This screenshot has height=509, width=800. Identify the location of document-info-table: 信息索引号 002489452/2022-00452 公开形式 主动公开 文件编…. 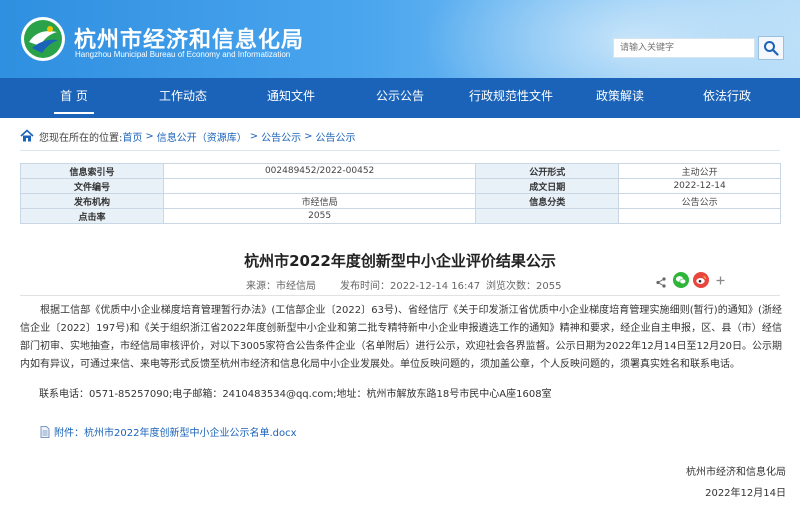
(400, 193).